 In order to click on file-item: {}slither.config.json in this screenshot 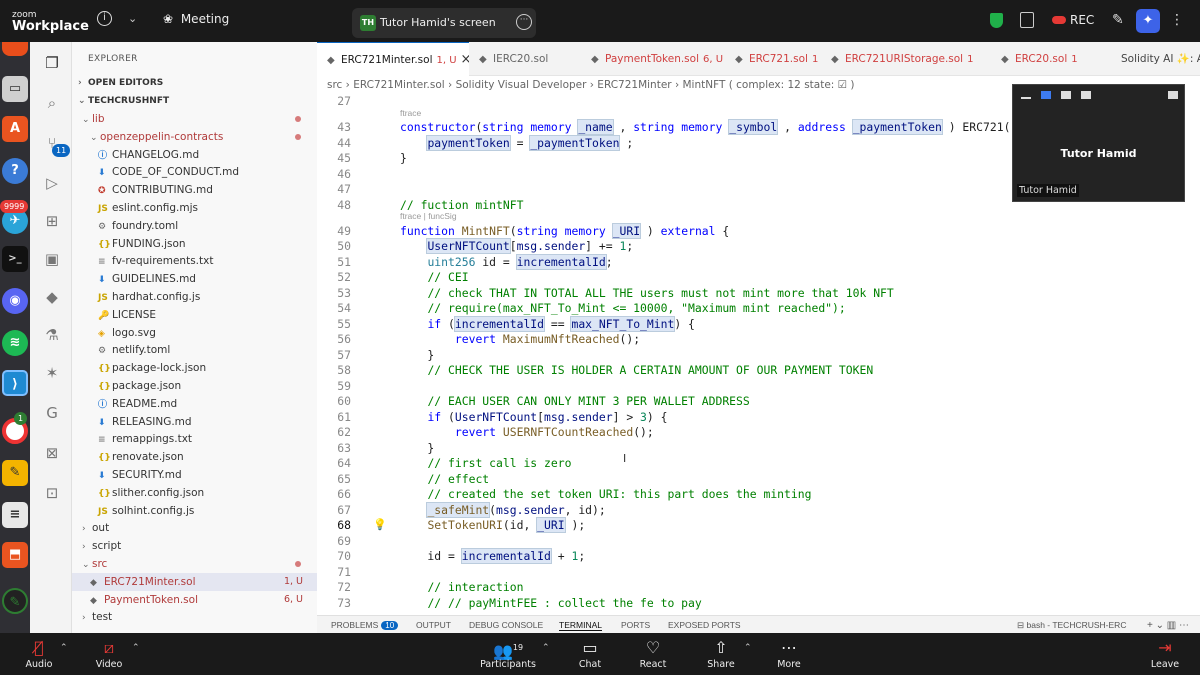, I will do `click(194, 493)`.